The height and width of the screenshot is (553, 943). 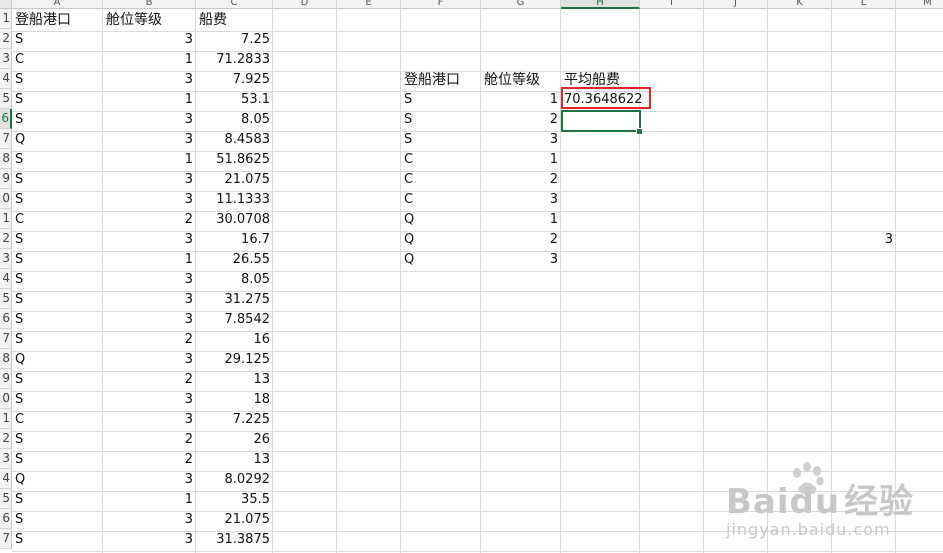 I want to click on cell-a13: S, so click(x=57, y=260).